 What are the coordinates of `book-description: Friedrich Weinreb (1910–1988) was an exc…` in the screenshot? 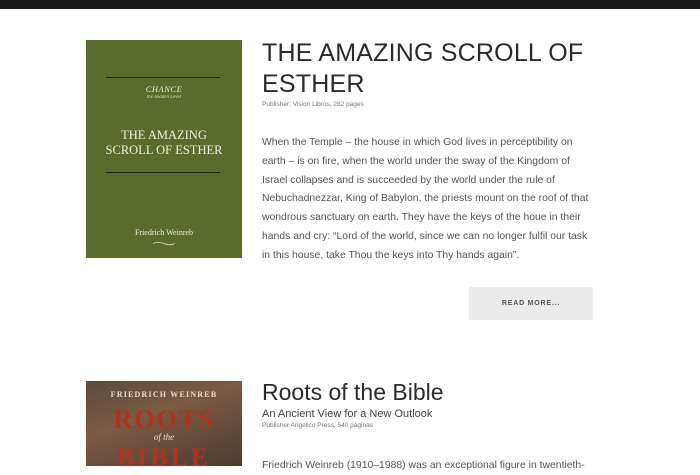 It's located at (423, 465).